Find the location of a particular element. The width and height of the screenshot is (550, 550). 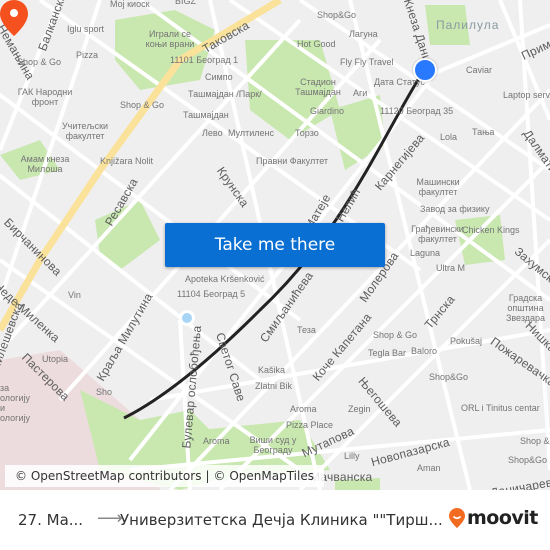

poi-label: Aman is located at coordinates (429, 468).